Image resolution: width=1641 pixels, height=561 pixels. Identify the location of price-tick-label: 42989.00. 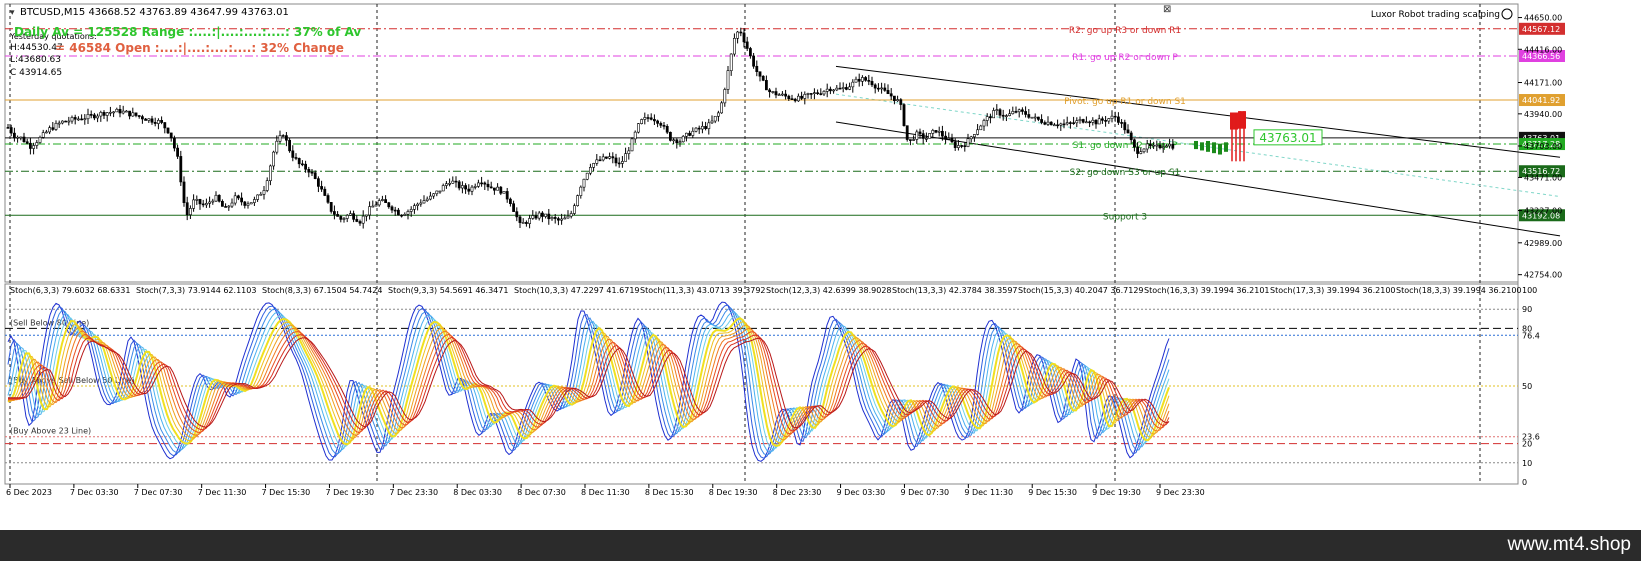
(1543, 243).